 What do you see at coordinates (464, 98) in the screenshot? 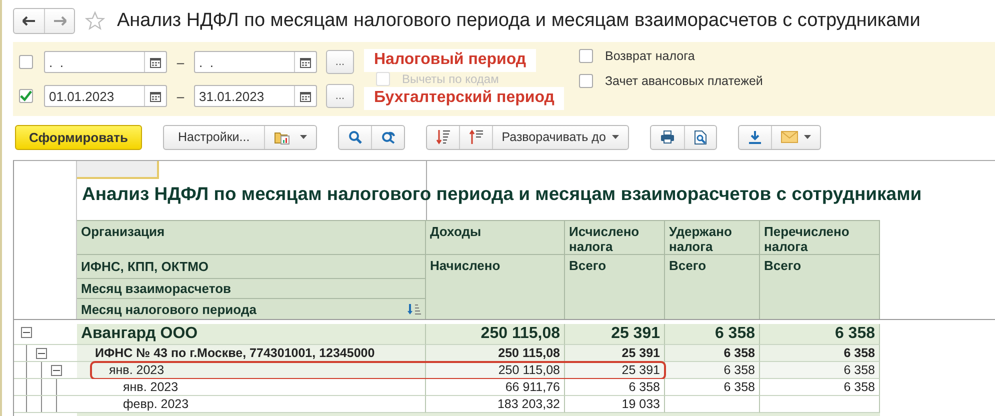
I see `annotation-label: Бухгалтерский период` at bounding box center [464, 98].